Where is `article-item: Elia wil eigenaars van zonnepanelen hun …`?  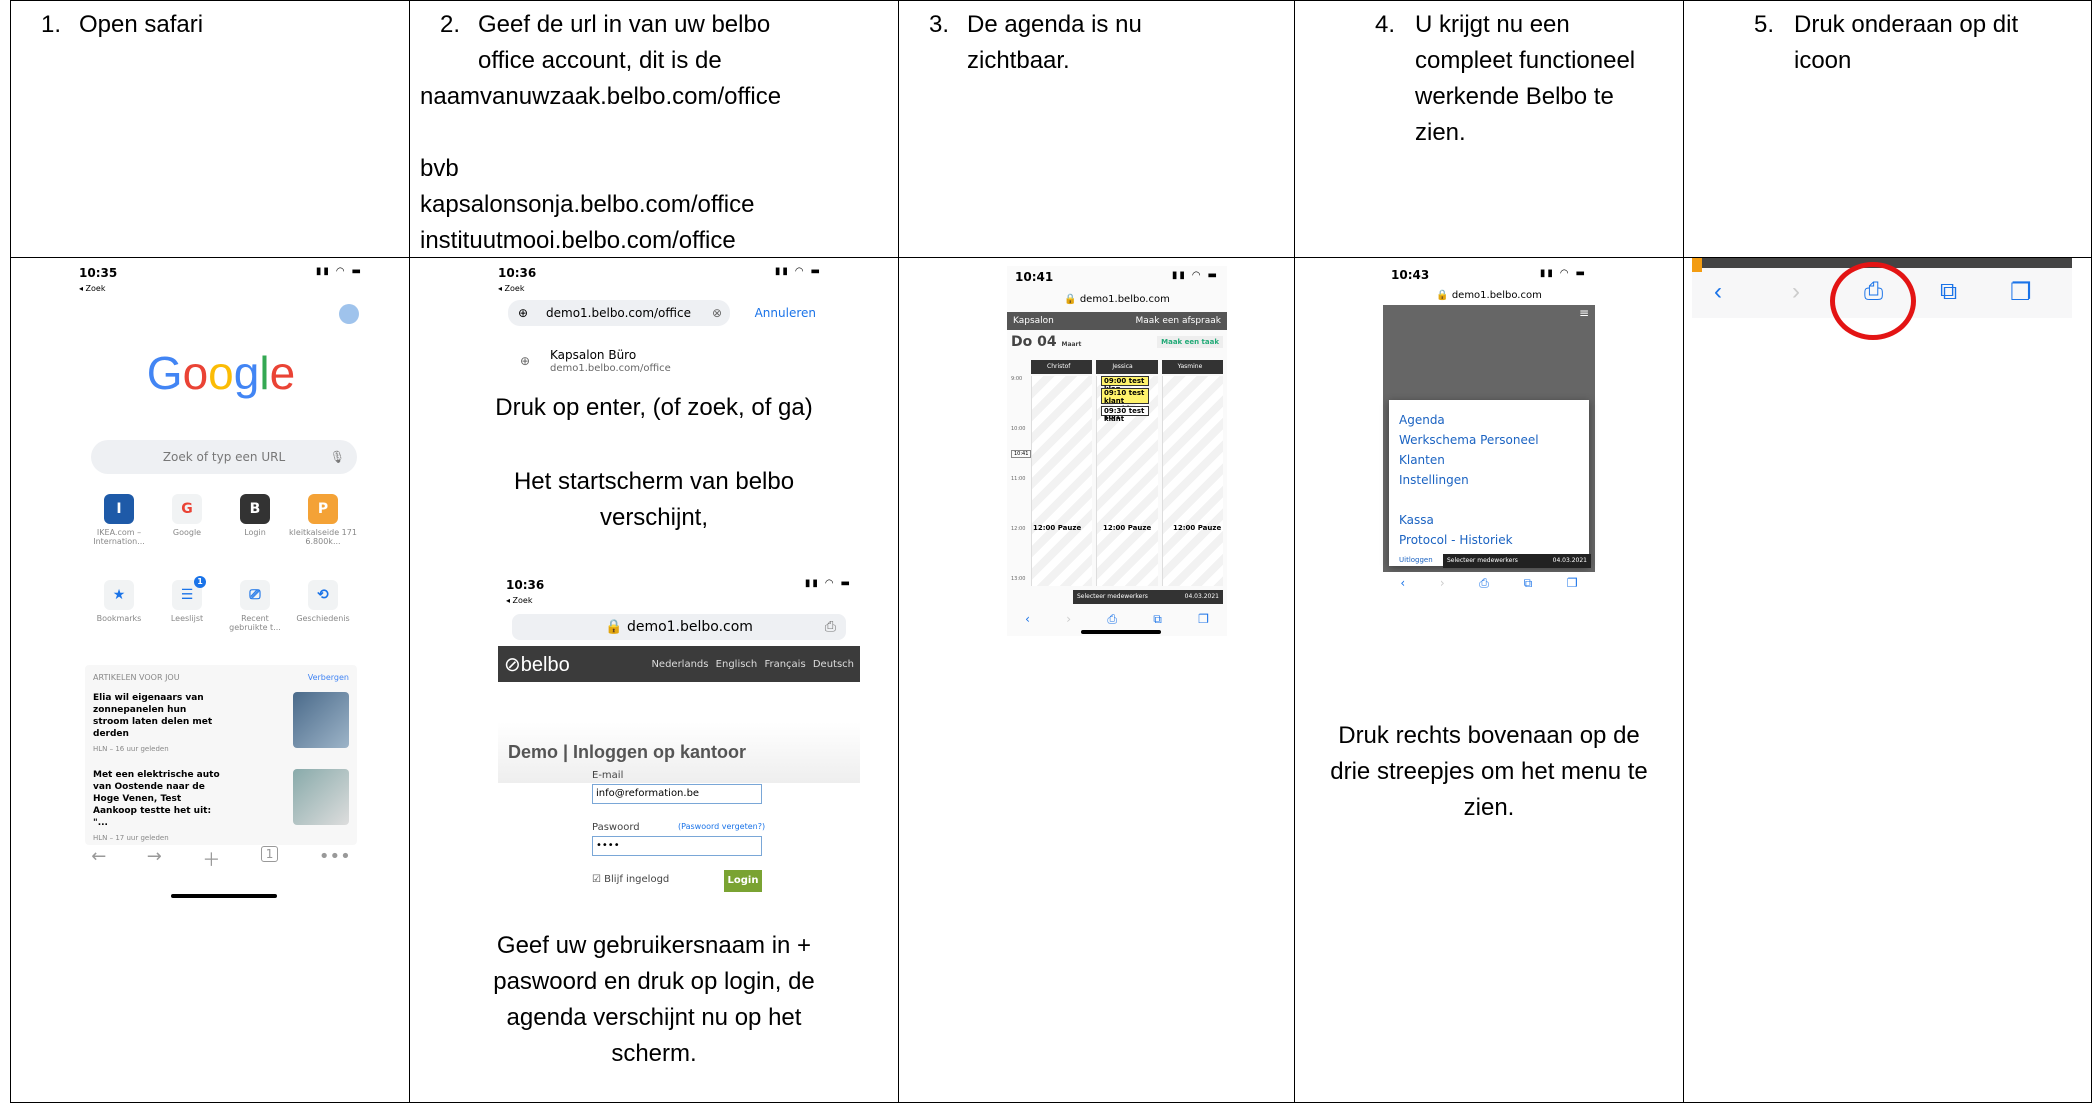 article-item: Elia wil eigenaars van zonnepanelen hun … is located at coordinates (221, 723).